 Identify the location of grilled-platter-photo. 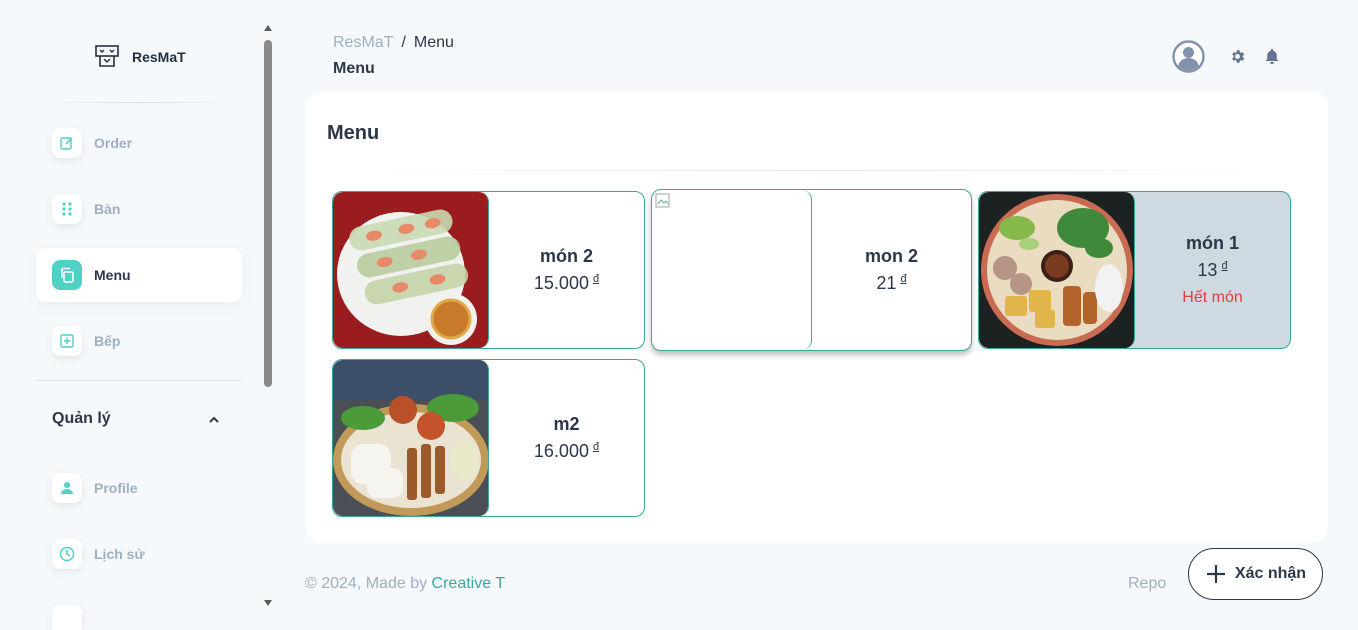
(411, 438).